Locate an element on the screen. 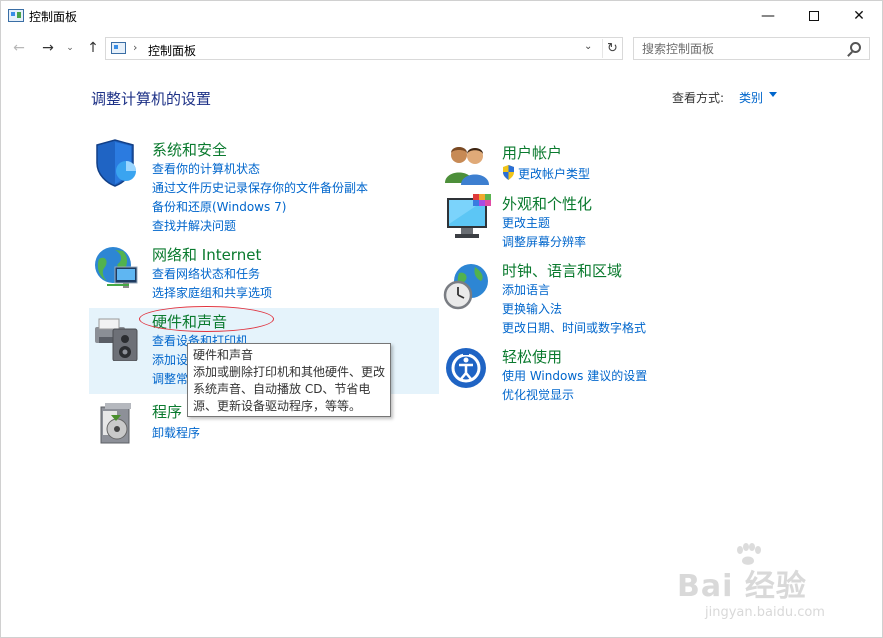  watermark-url: jingyan.baidu.com is located at coordinates (765, 612).